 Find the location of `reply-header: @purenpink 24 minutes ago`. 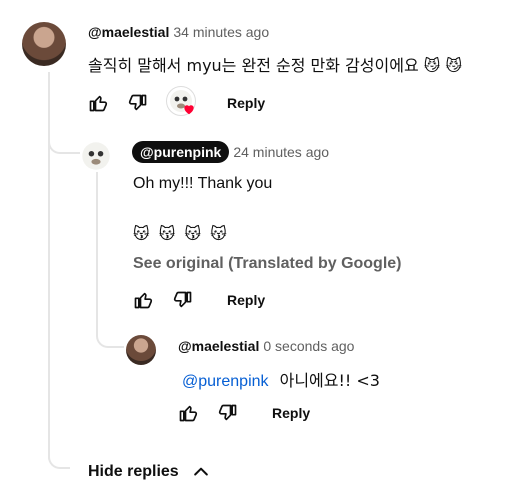

reply-header: @purenpink 24 minutes ago is located at coordinates (230, 152).